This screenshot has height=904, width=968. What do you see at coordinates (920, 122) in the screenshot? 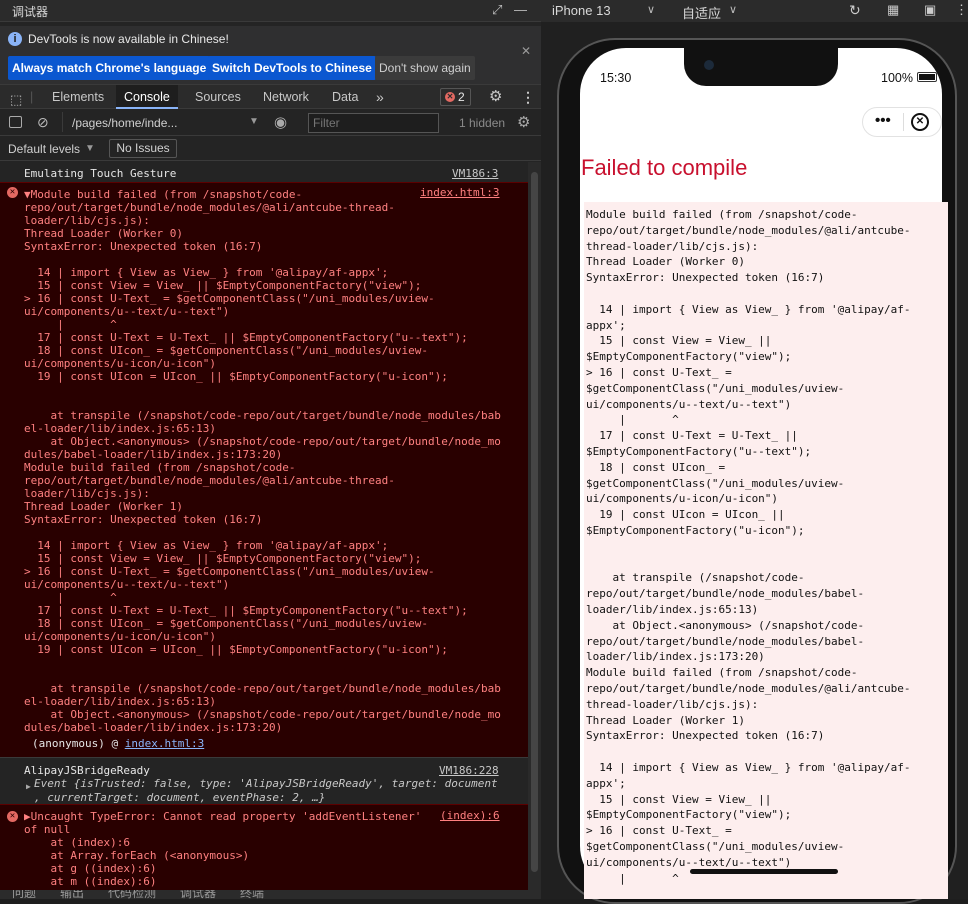
I see `capsule-close-icon: ✕` at bounding box center [920, 122].